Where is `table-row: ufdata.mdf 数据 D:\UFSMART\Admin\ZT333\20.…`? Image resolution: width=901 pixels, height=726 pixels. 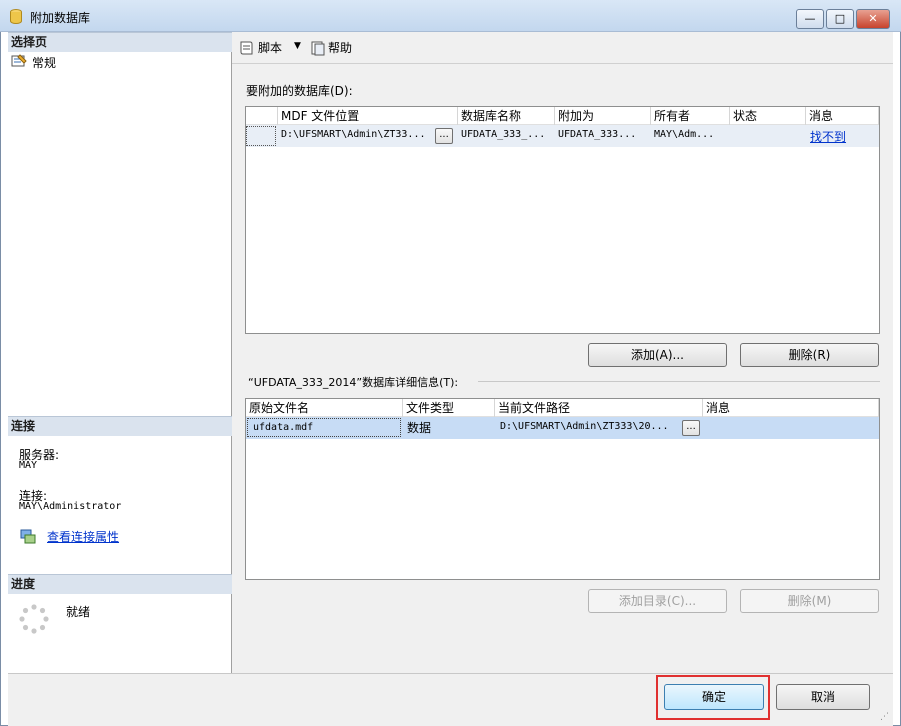 table-row: ufdata.mdf 数据 D:\UFSMART\Admin\ZT333\20.… is located at coordinates (562, 428).